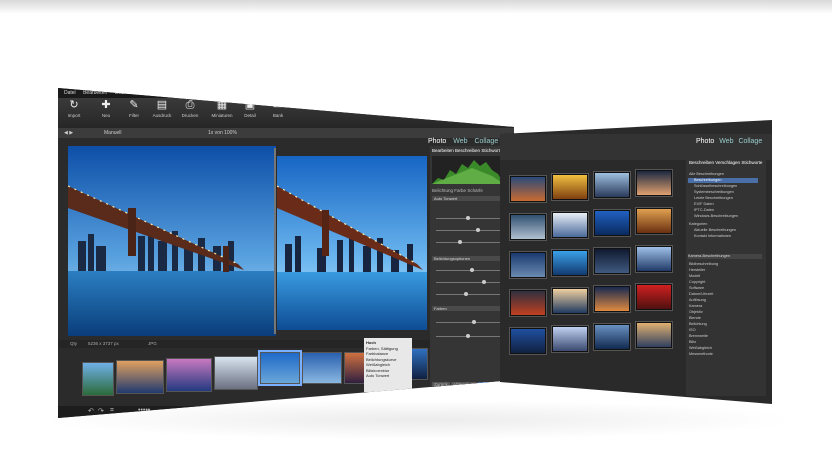 Image resolution: width=832 pixels, height=460 pixels. I want to click on layout-button: ▤ Ausdruck, so click(162, 109).